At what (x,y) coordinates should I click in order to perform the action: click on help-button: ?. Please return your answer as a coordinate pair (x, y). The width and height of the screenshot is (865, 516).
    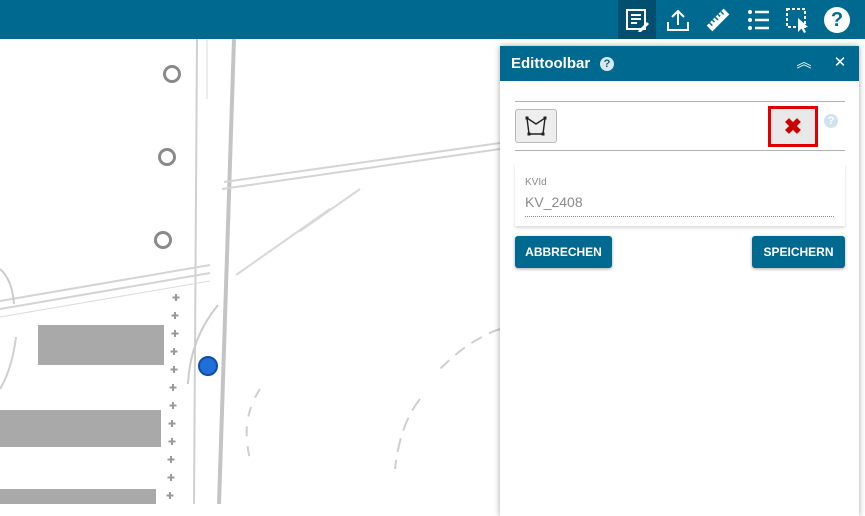
    Looking at the image, I should click on (837, 19).